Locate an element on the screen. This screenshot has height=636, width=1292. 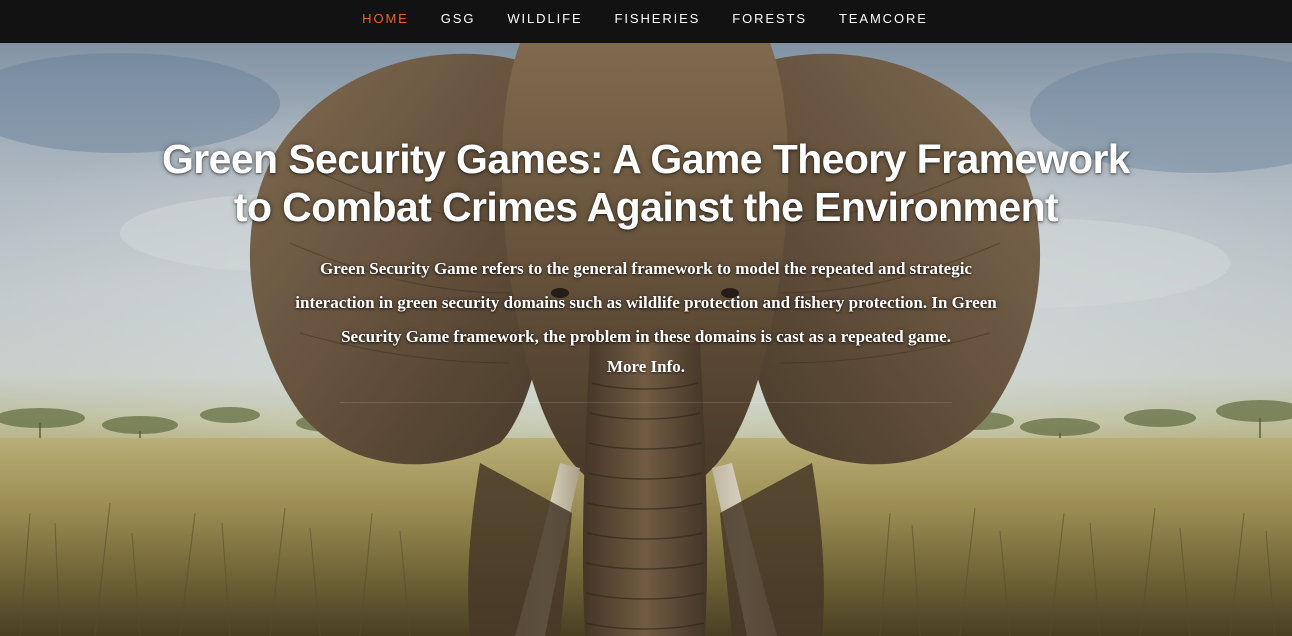
hero-divider is located at coordinates (646, 402).